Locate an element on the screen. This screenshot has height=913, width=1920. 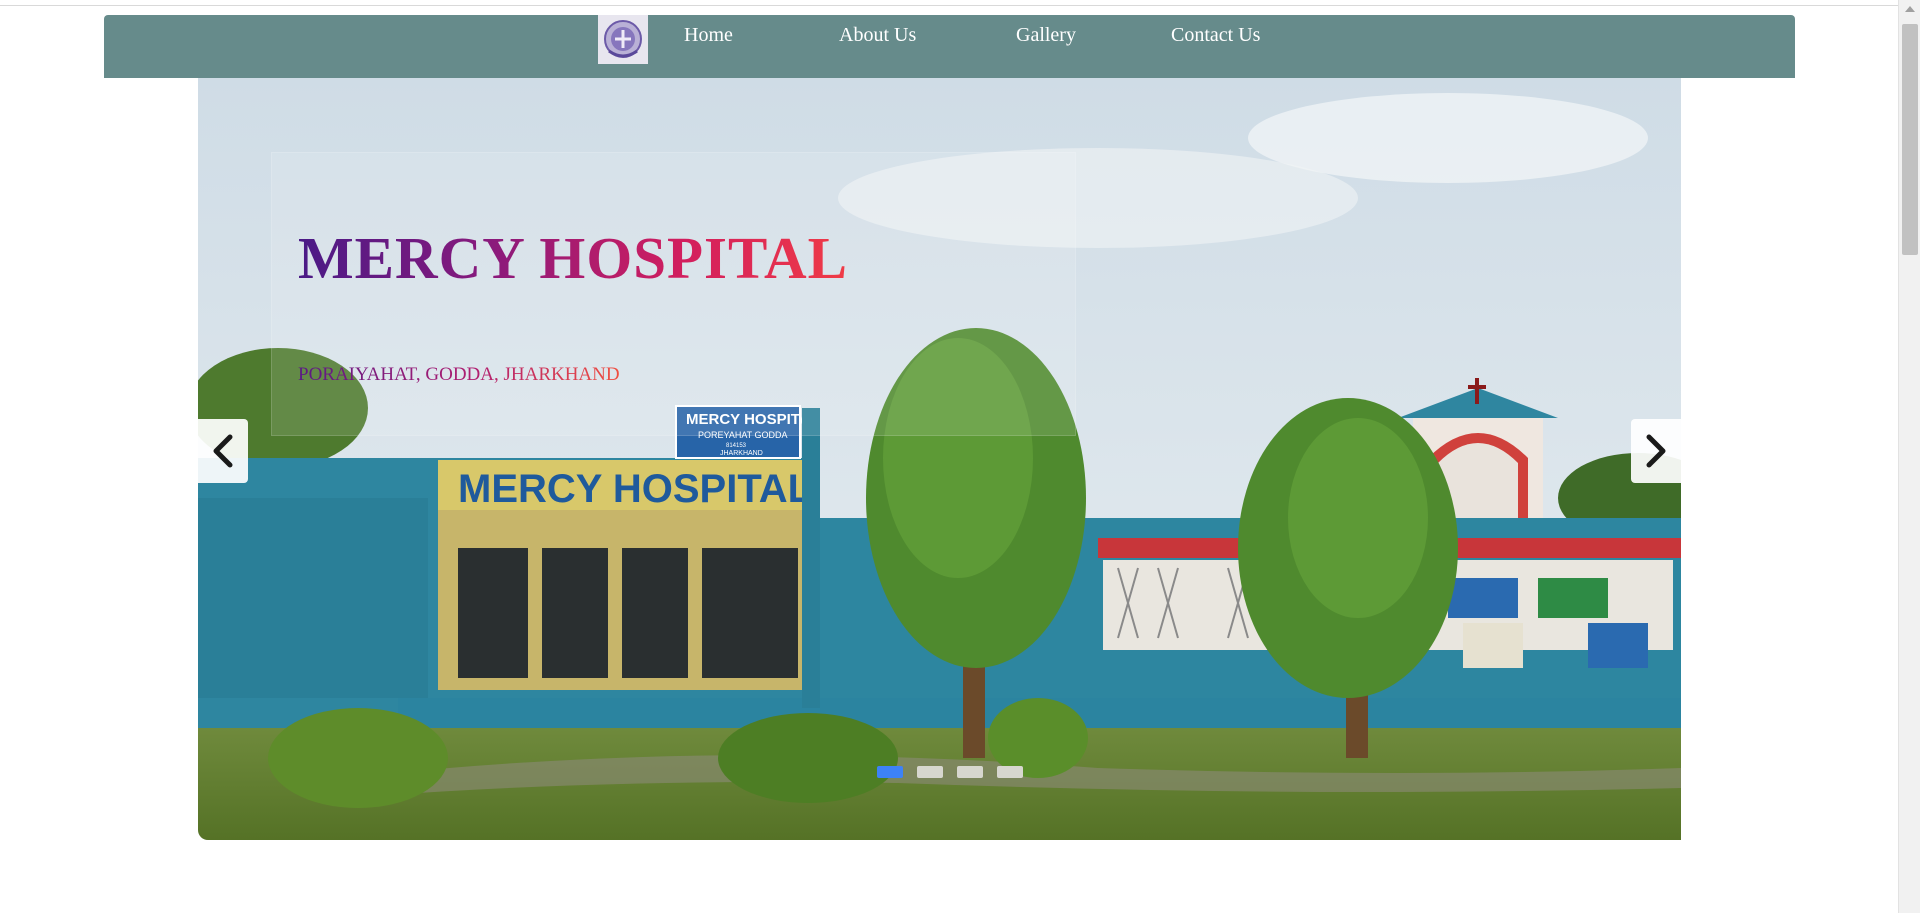
hospital-logo is located at coordinates (623, 39).